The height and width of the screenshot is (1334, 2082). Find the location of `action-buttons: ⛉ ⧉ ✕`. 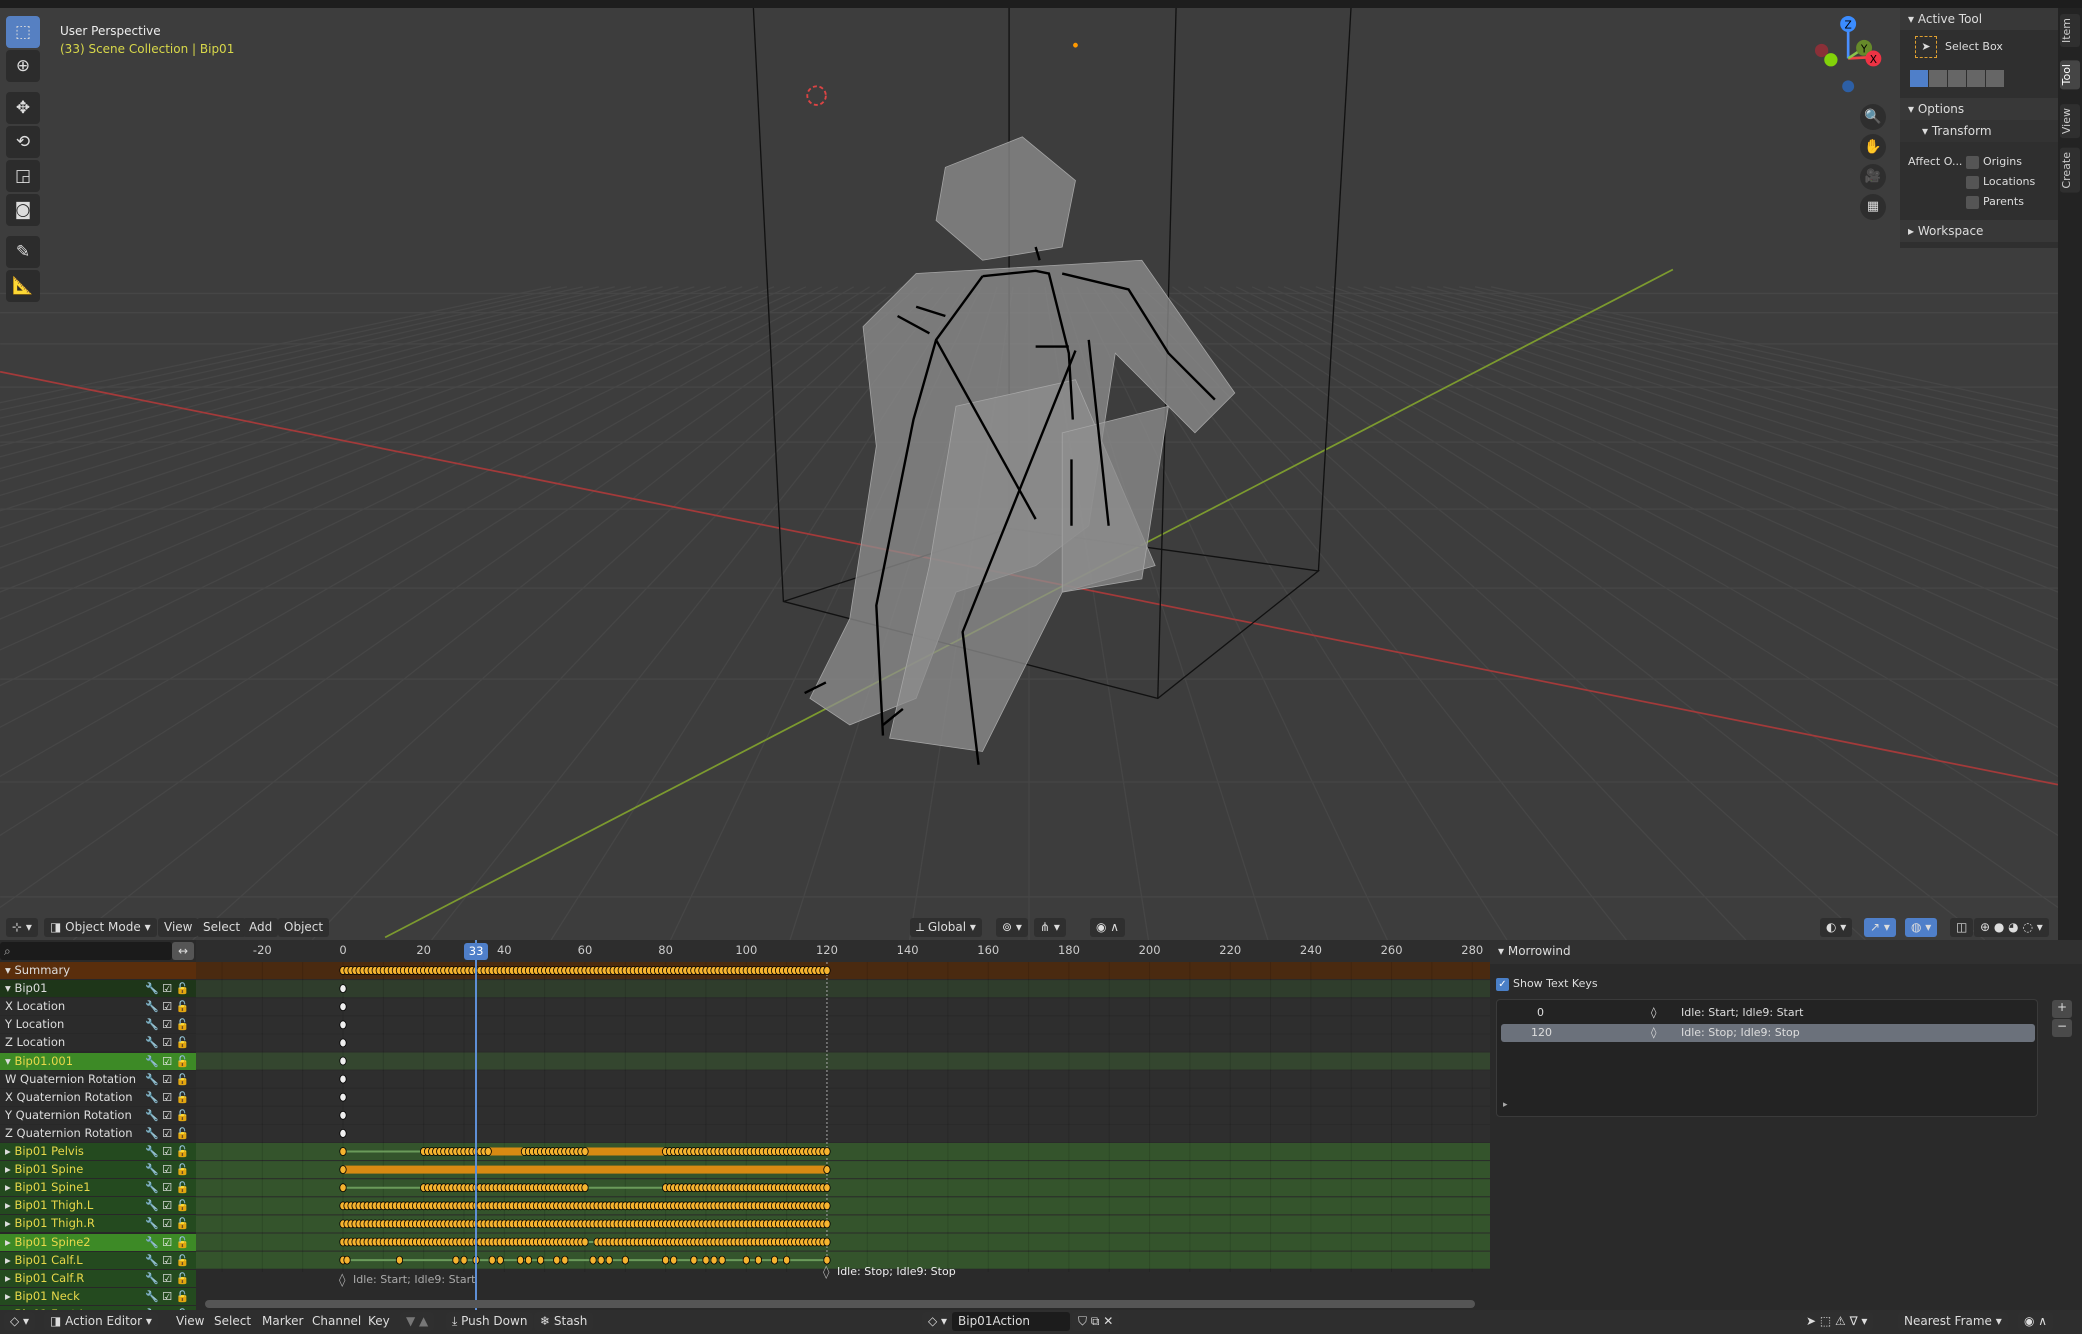

action-buttons: ⛉ ⧉ ✕ is located at coordinates (1096, 1321).